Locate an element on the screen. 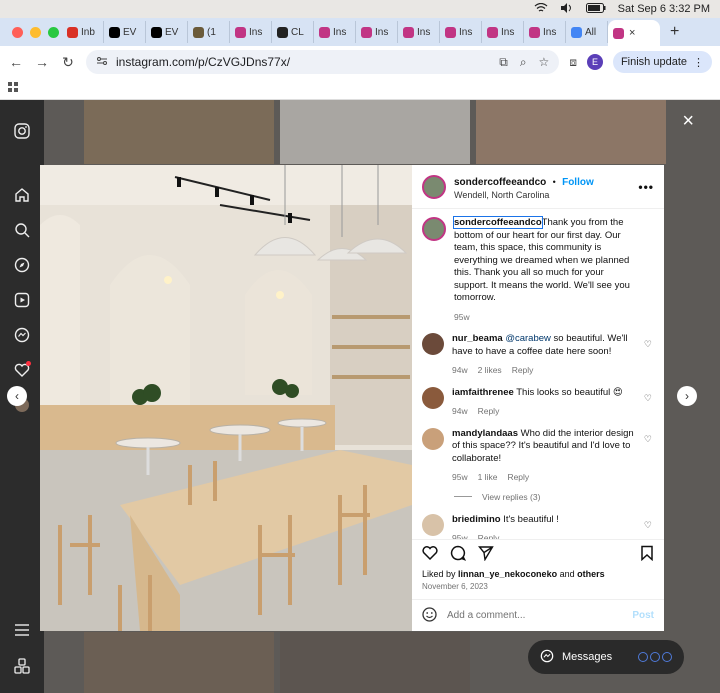  url-text: instagram.com/p/CzVGJDns77x/ is located at coordinates (203, 62).